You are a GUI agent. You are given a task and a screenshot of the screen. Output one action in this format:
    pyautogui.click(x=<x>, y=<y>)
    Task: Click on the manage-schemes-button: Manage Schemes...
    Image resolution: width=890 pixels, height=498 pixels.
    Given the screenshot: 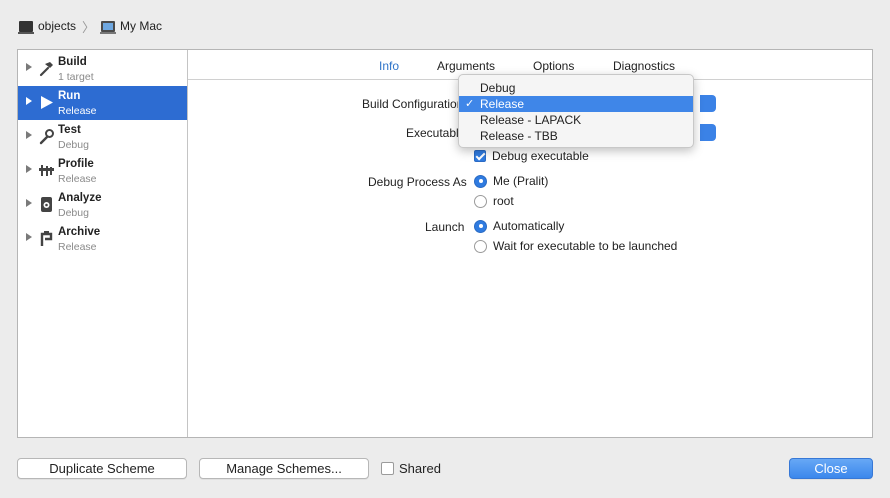 What is the action you would take?
    pyautogui.click(x=284, y=468)
    